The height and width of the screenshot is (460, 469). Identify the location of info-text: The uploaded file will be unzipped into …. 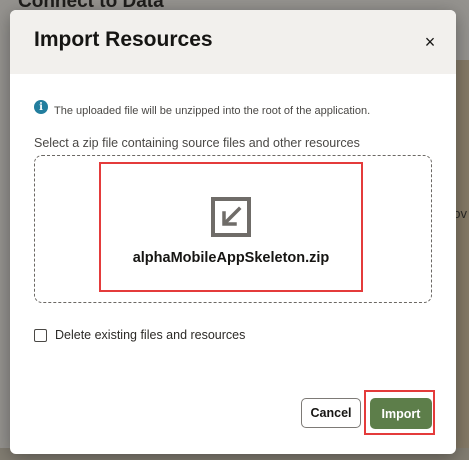
(212, 111).